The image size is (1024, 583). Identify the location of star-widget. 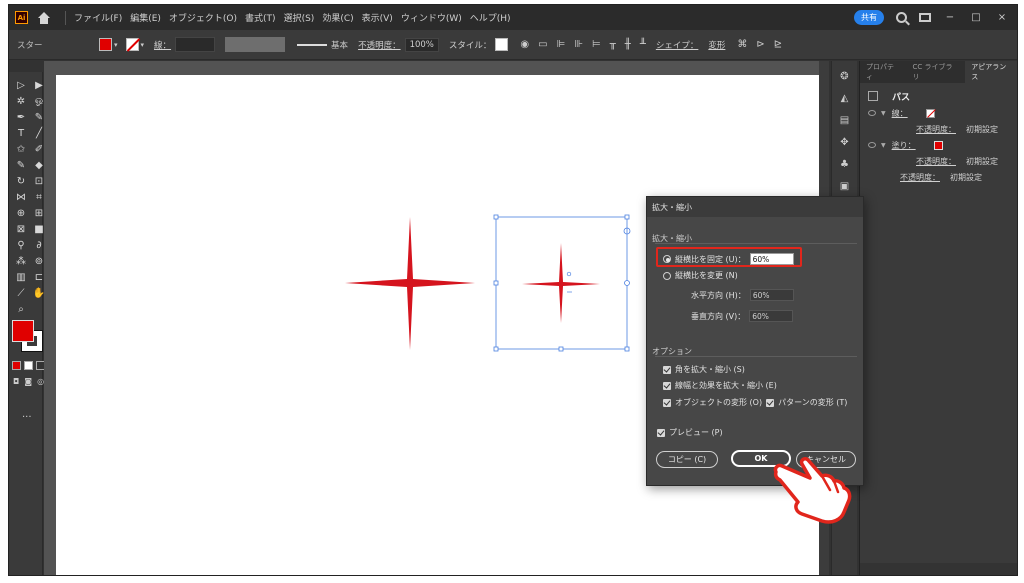
(569, 274).